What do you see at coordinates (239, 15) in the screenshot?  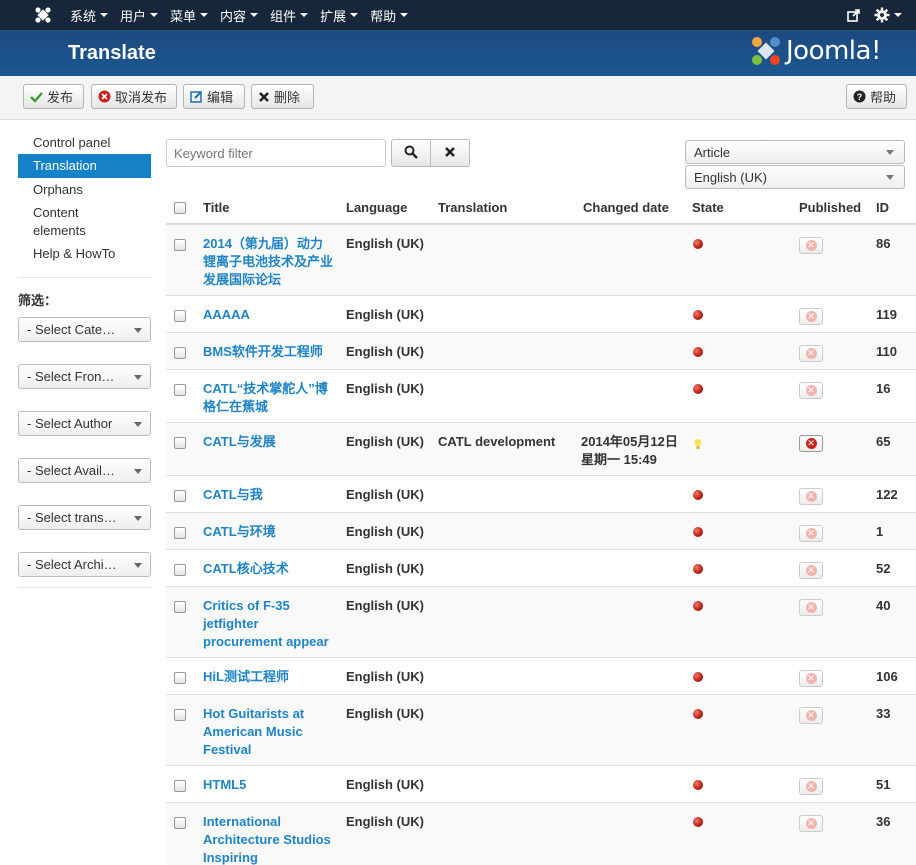 I see `menu-content: 内容` at bounding box center [239, 15].